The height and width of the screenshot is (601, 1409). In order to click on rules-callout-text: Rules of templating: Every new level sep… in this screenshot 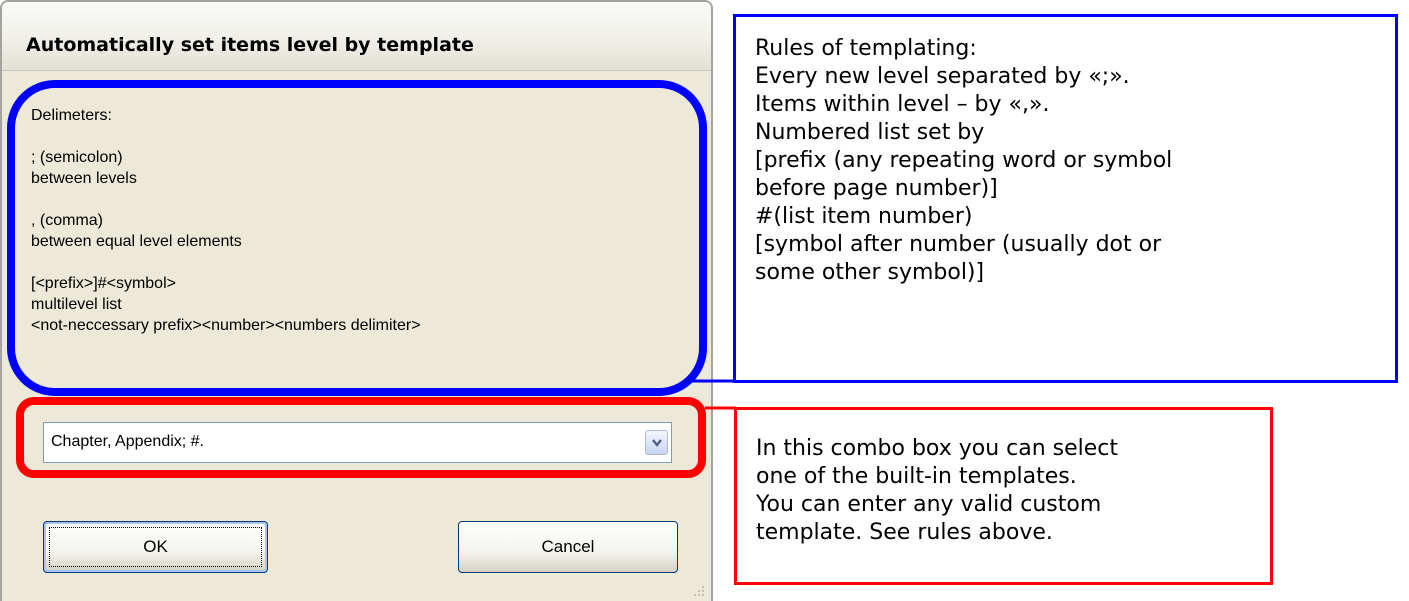, I will do `click(964, 160)`.